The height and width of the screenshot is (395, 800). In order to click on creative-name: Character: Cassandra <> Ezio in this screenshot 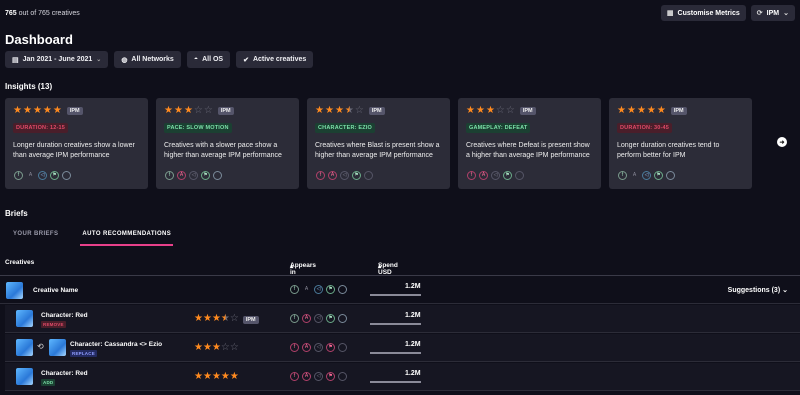, I will do `click(116, 344)`.